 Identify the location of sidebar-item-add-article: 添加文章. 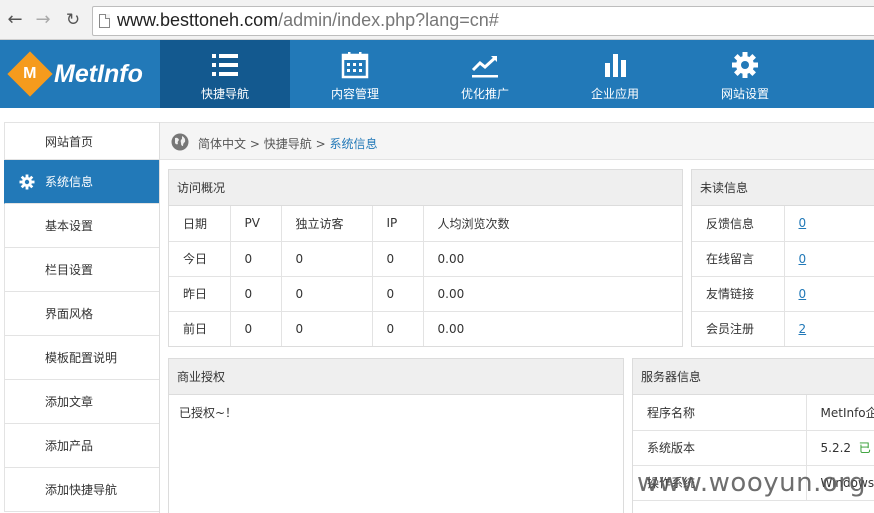
(81, 402).